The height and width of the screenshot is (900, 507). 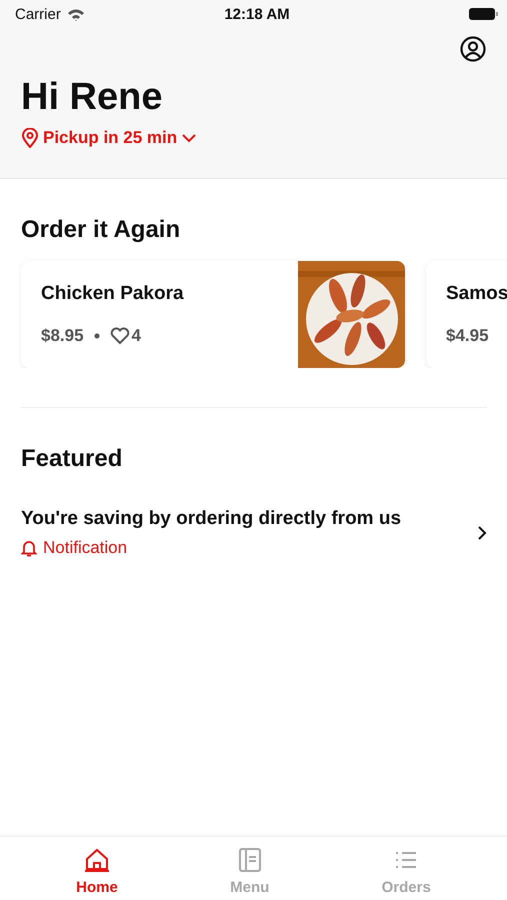 I want to click on status-time: 12:18 AM, so click(x=257, y=14).